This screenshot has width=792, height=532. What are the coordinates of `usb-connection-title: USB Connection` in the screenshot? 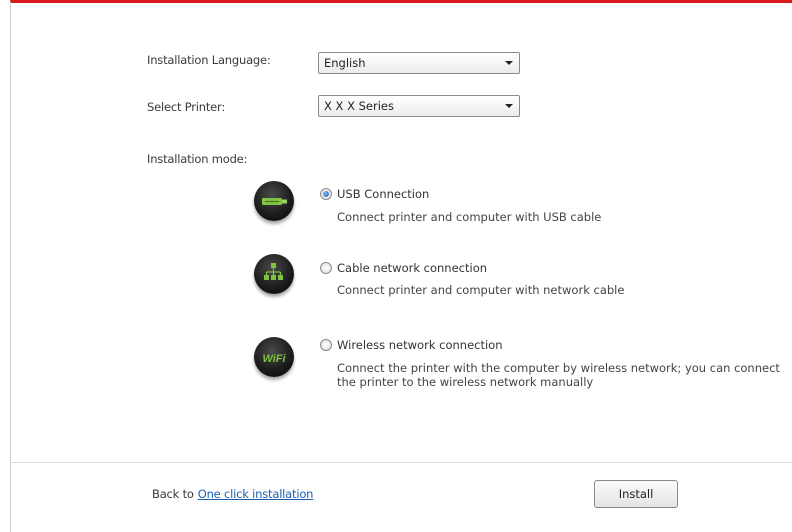 It's located at (383, 194).